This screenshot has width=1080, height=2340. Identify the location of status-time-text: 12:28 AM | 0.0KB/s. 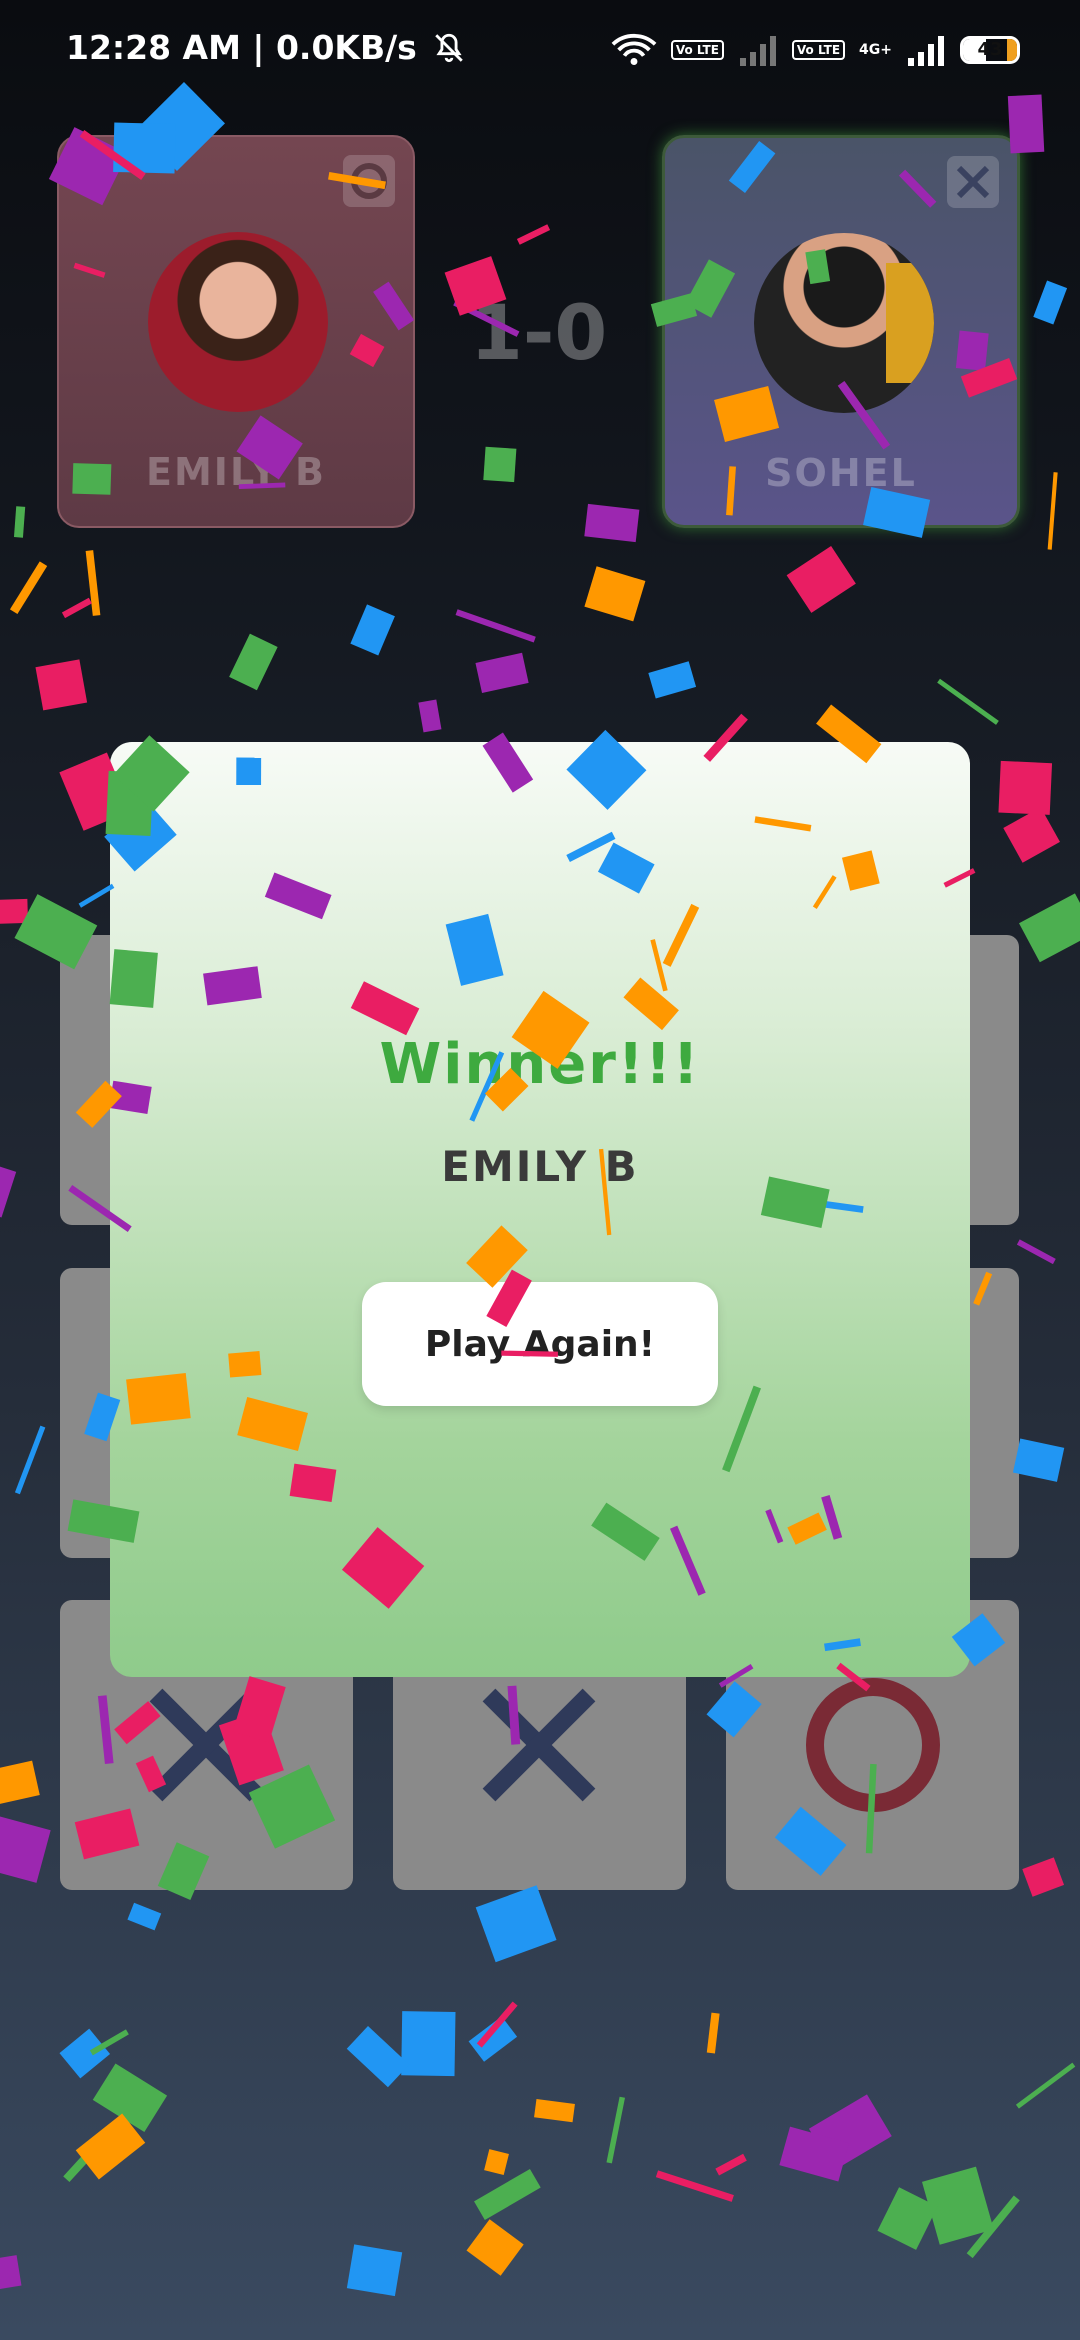
(241, 47).